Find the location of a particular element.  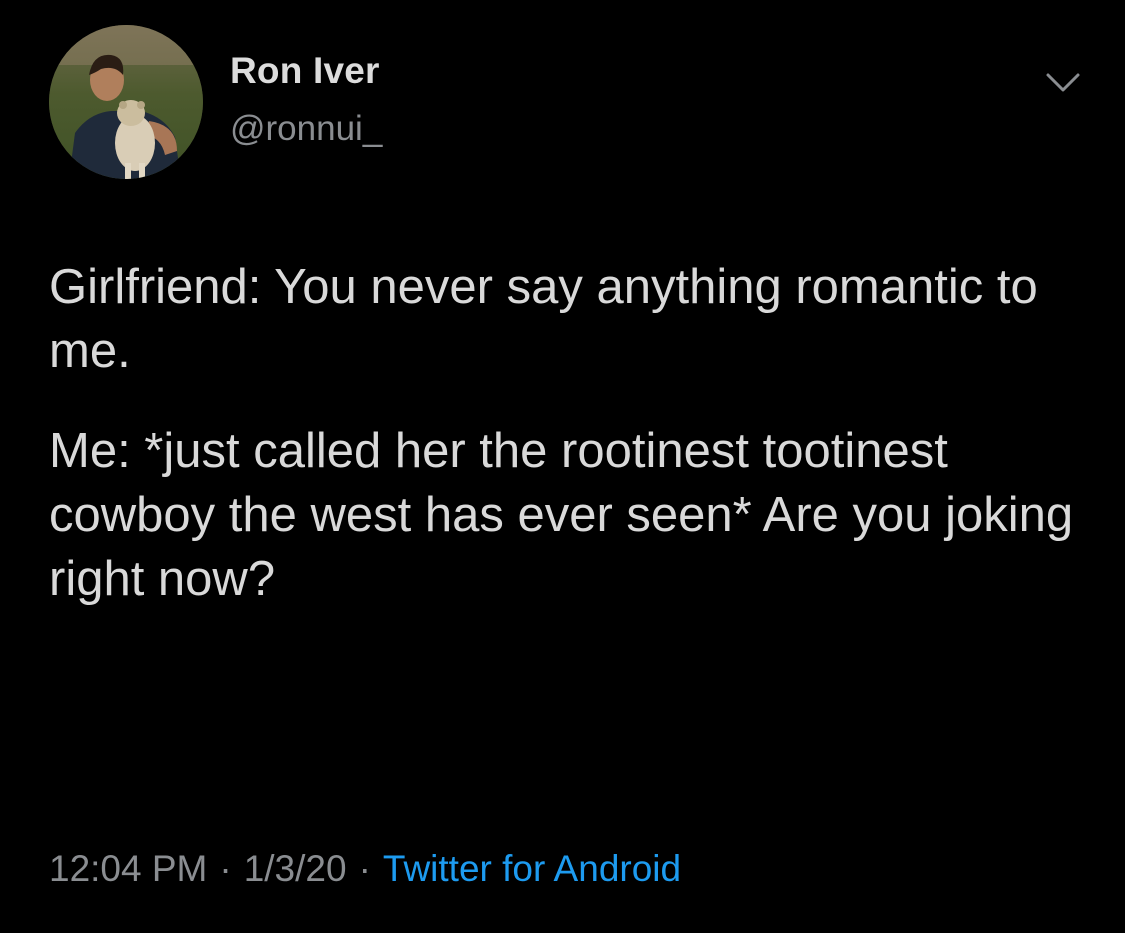

avatar is located at coordinates (126, 102).